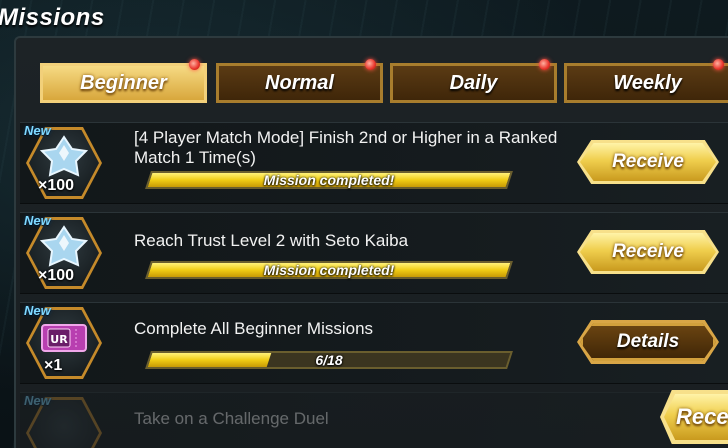 The width and height of the screenshot is (728, 448). Describe the element at coordinates (231, 418) in the screenshot. I see `mission-description: Take on a Challenge Duel` at that location.